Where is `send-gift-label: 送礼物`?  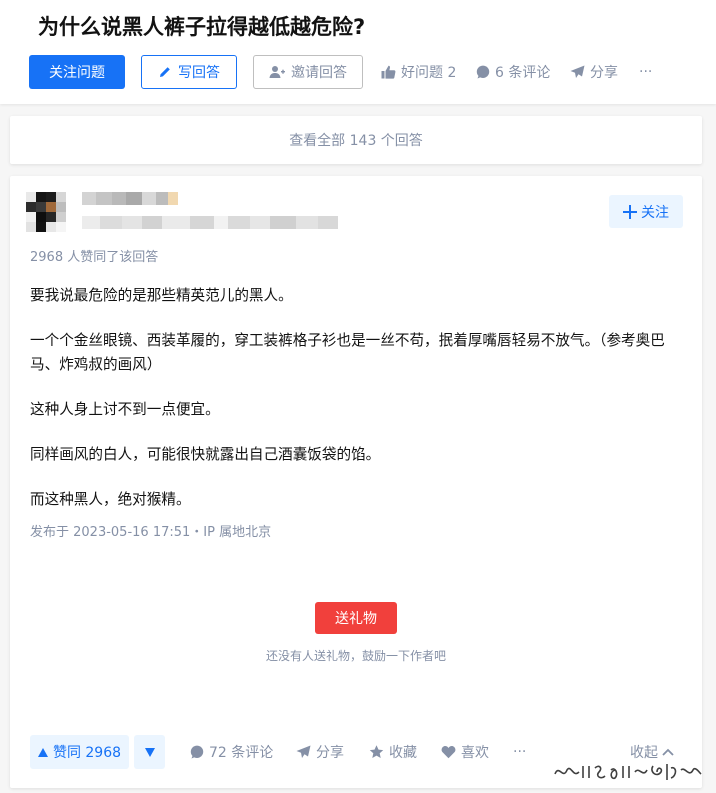 send-gift-label: 送礼物 is located at coordinates (356, 619).